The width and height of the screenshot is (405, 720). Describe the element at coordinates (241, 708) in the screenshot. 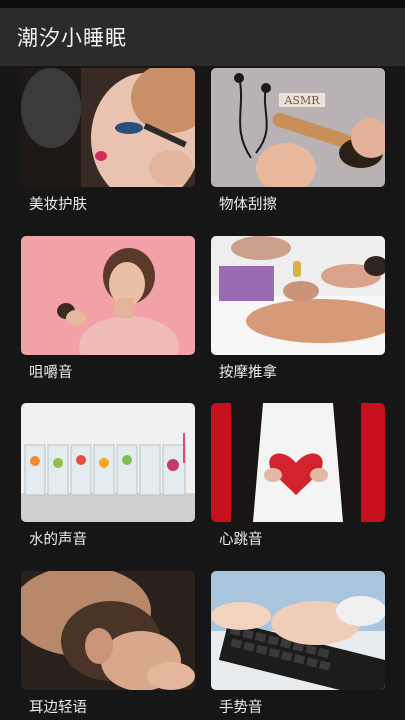

I see `category-label: 手势音` at that location.